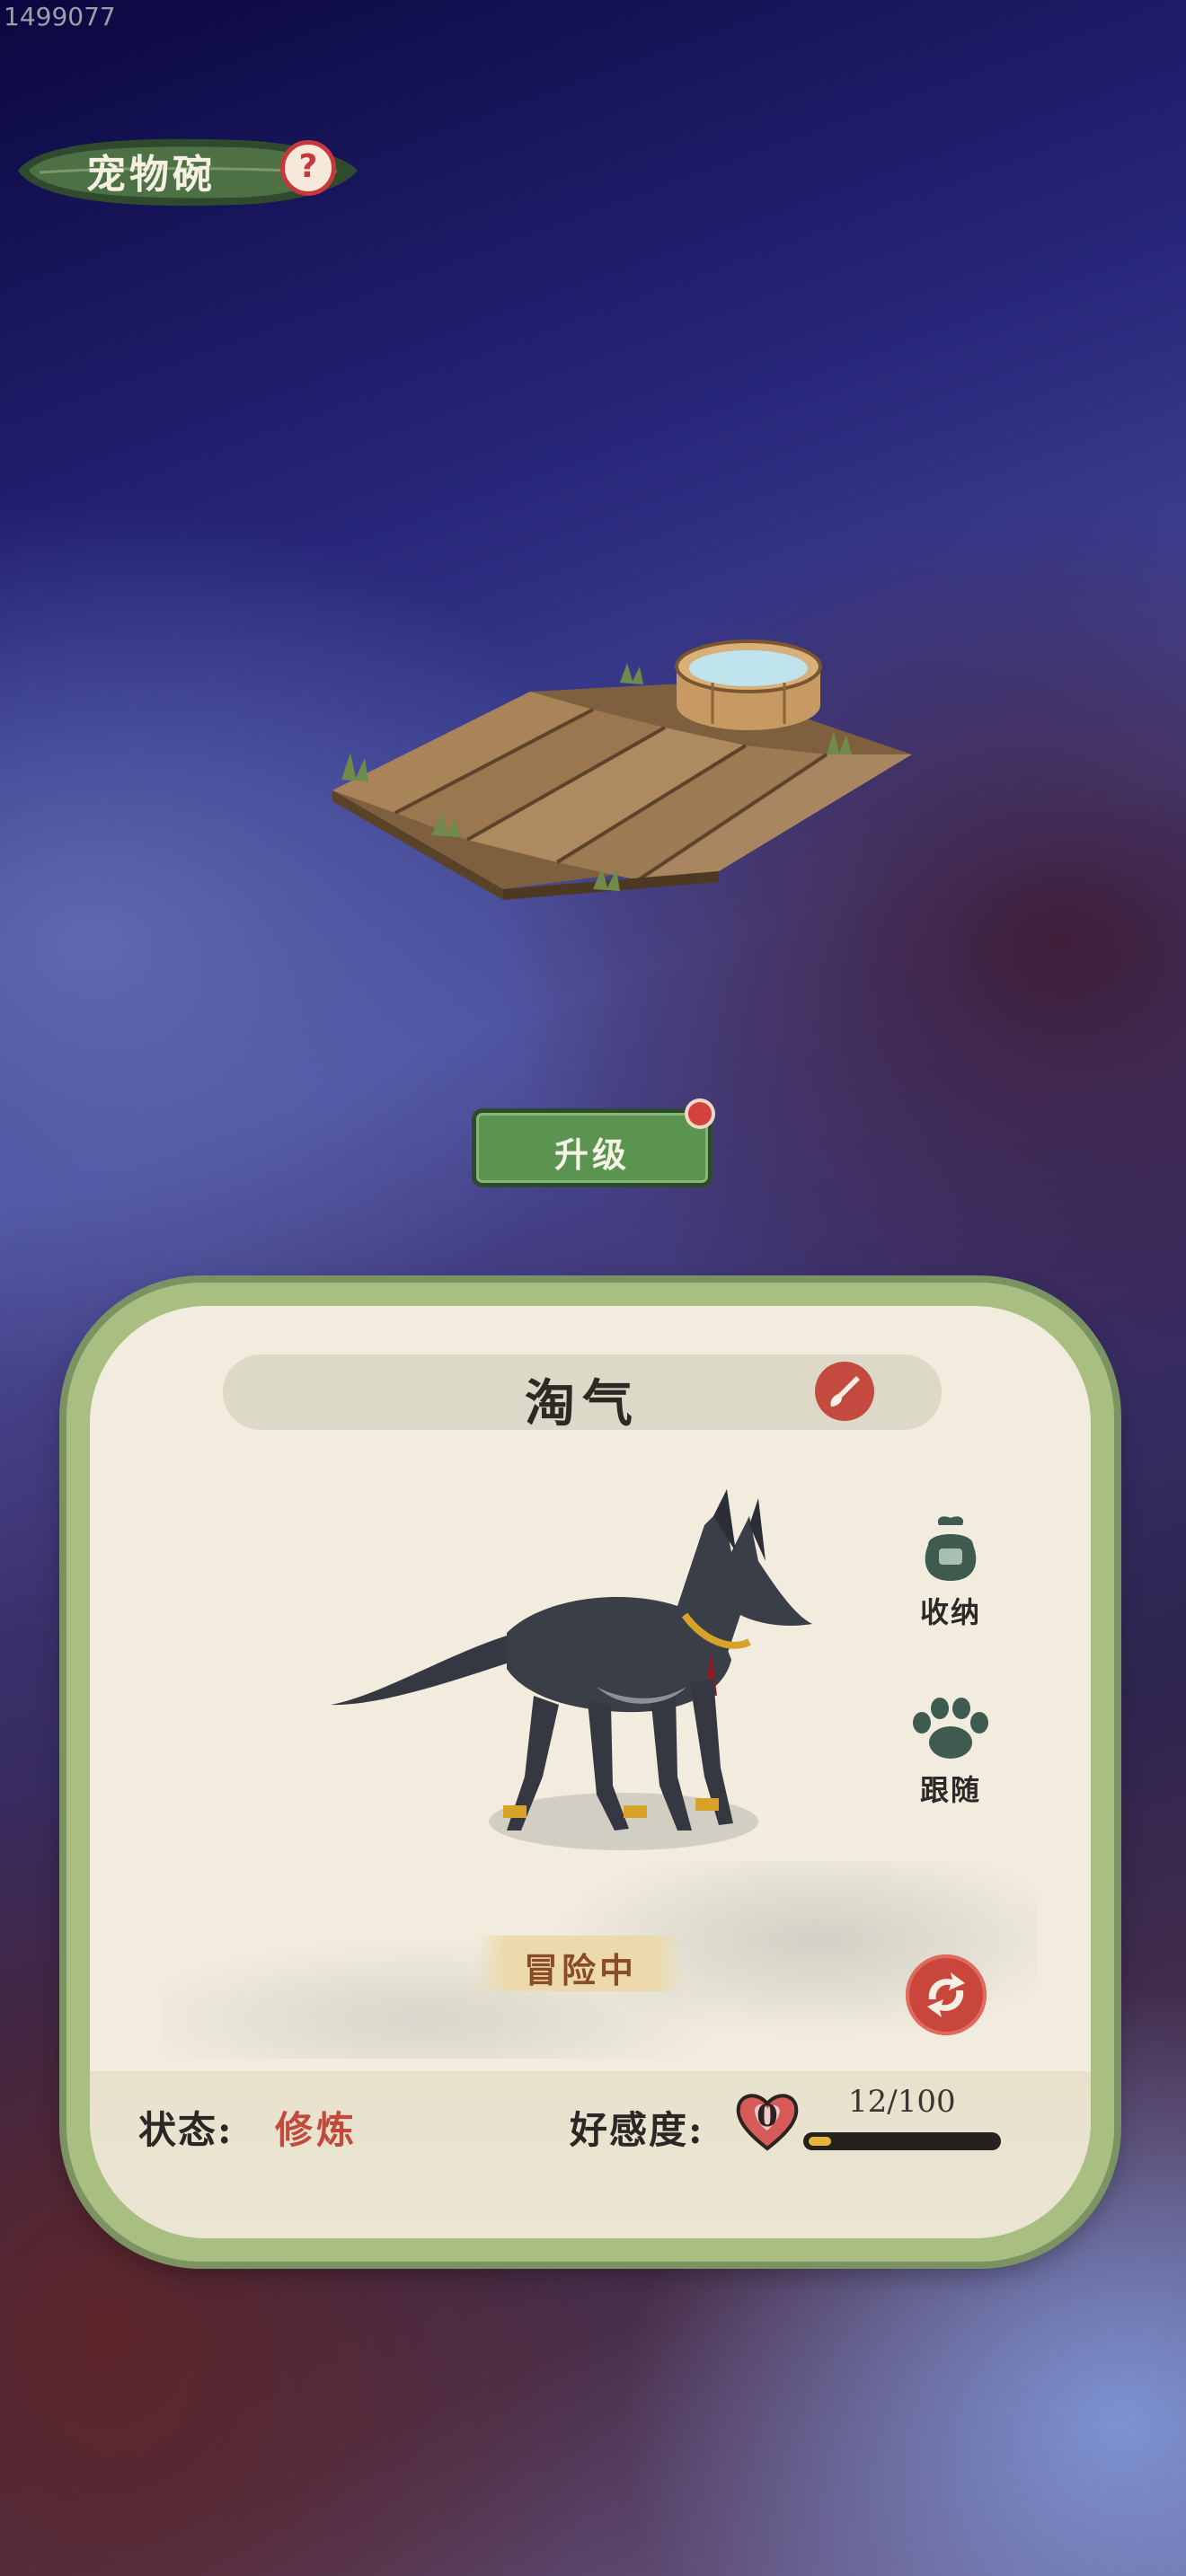  Describe the element at coordinates (151, 175) in the screenshot. I see `page-title: 宠物碗` at that location.